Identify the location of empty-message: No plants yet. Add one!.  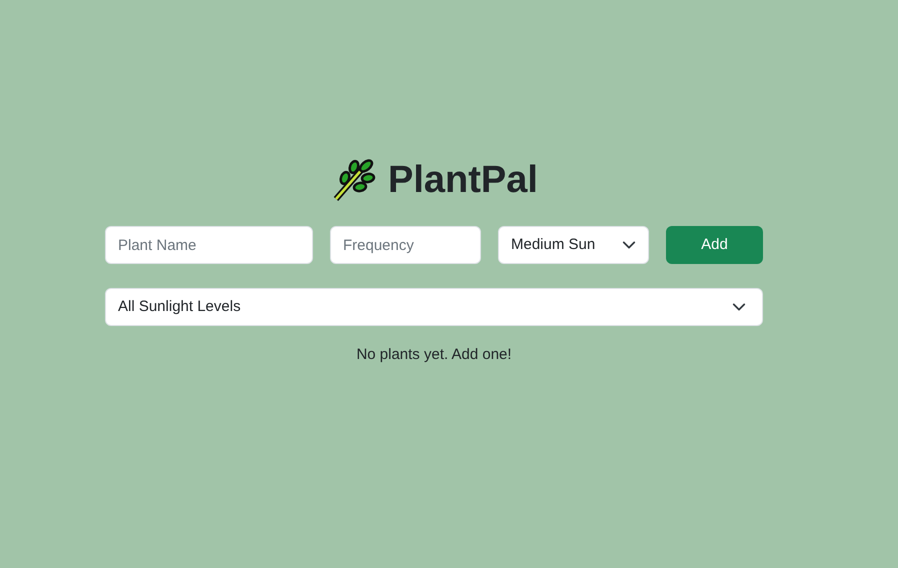
(434, 355).